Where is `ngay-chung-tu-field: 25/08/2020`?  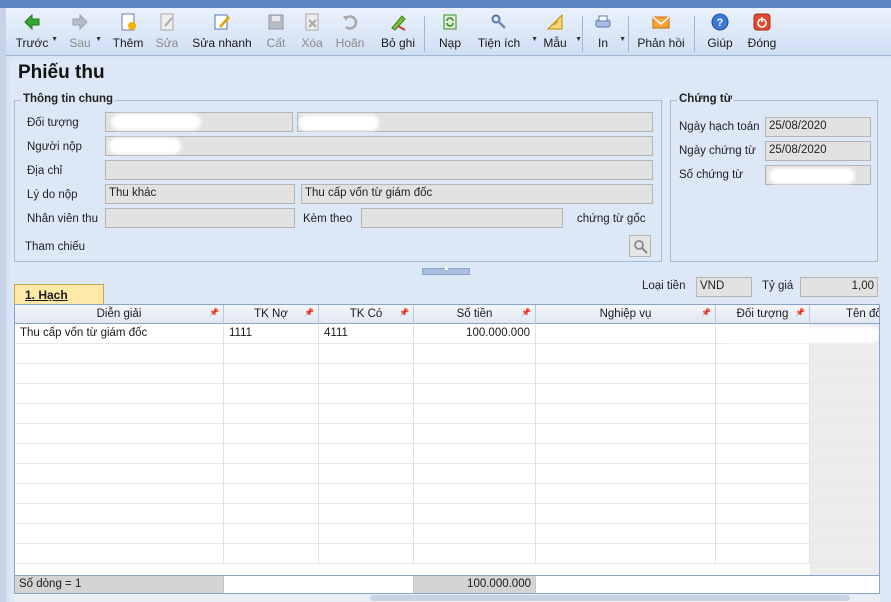
ngay-chung-tu-field: 25/08/2020 is located at coordinates (818, 151).